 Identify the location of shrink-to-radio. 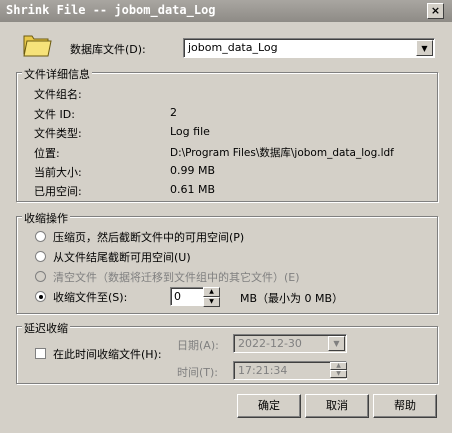
(40, 296).